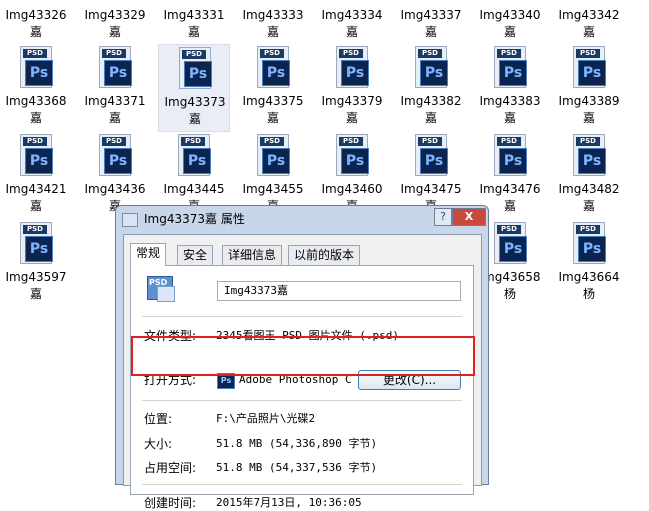 The image size is (649, 511). Describe the element at coordinates (115, 101) in the screenshot. I see `file-name: Img43371` at that location.